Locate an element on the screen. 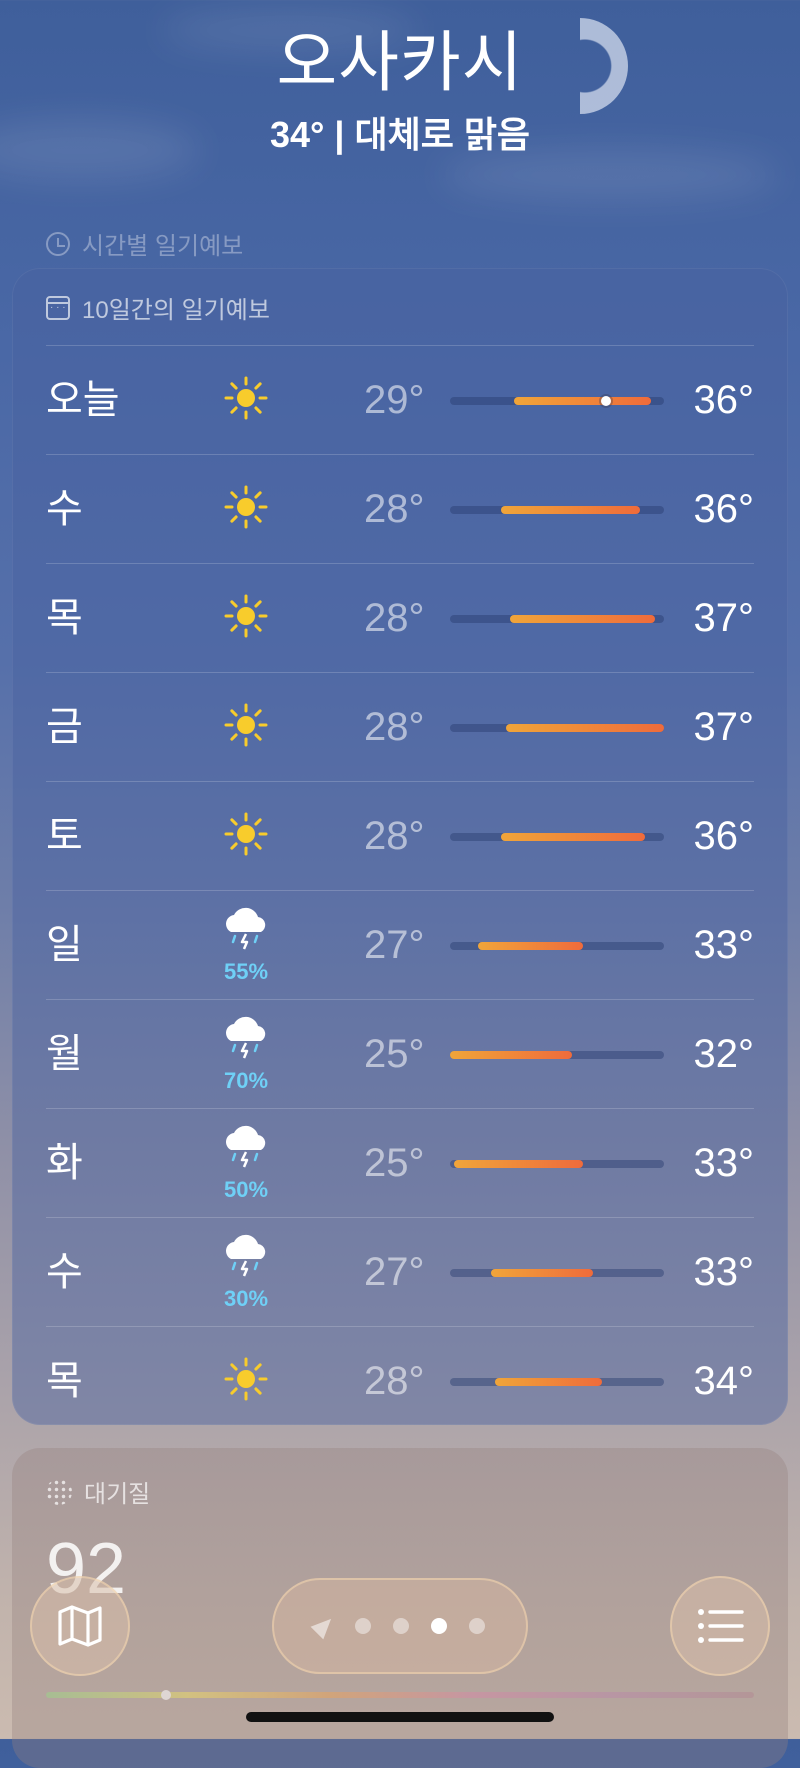 This screenshot has width=800, height=1768. forecast-row: 목 28° 37° is located at coordinates (400, 617).